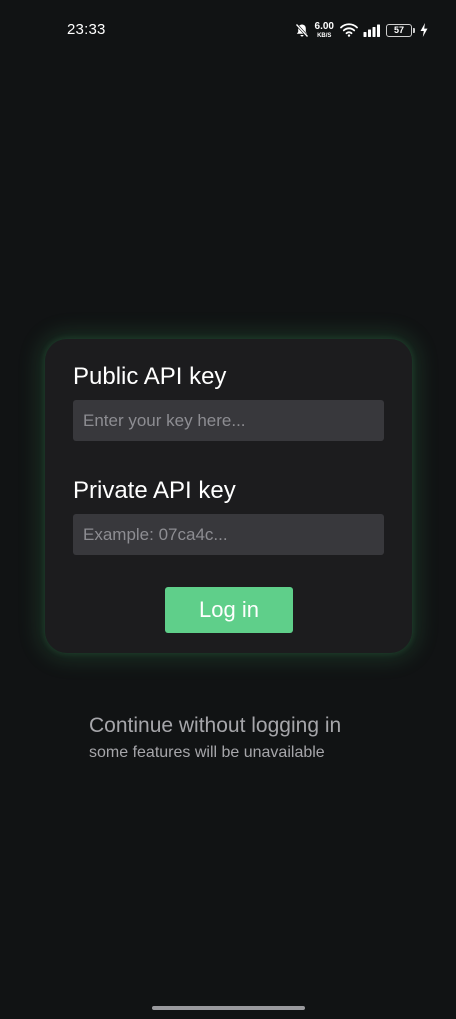 The height and width of the screenshot is (1019, 456). I want to click on login-button: Log in, so click(229, 610).